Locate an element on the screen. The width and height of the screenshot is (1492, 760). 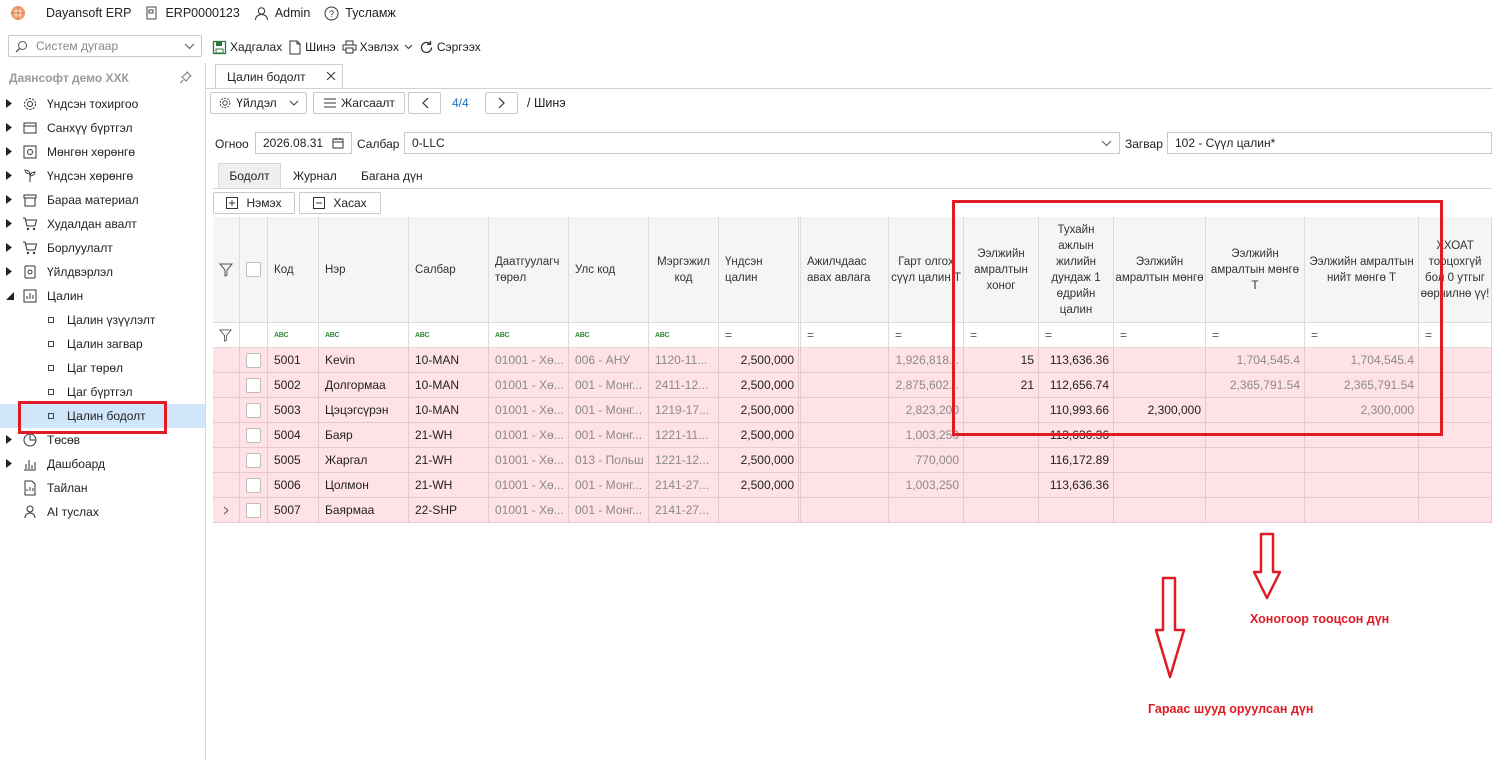
search-input: Систем дугаар is located at coordinates (106, 46).